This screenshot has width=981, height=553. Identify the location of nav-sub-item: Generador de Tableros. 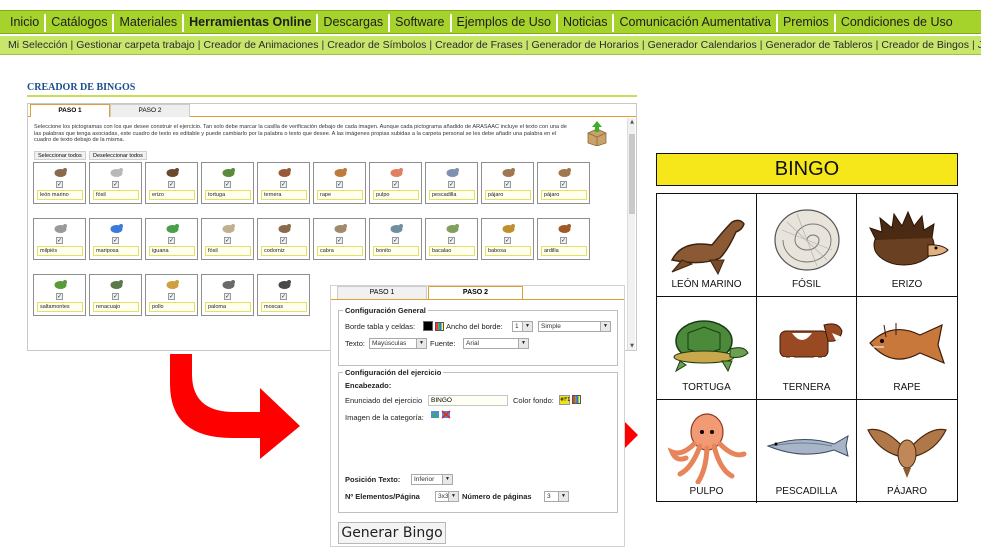
(818, 45).